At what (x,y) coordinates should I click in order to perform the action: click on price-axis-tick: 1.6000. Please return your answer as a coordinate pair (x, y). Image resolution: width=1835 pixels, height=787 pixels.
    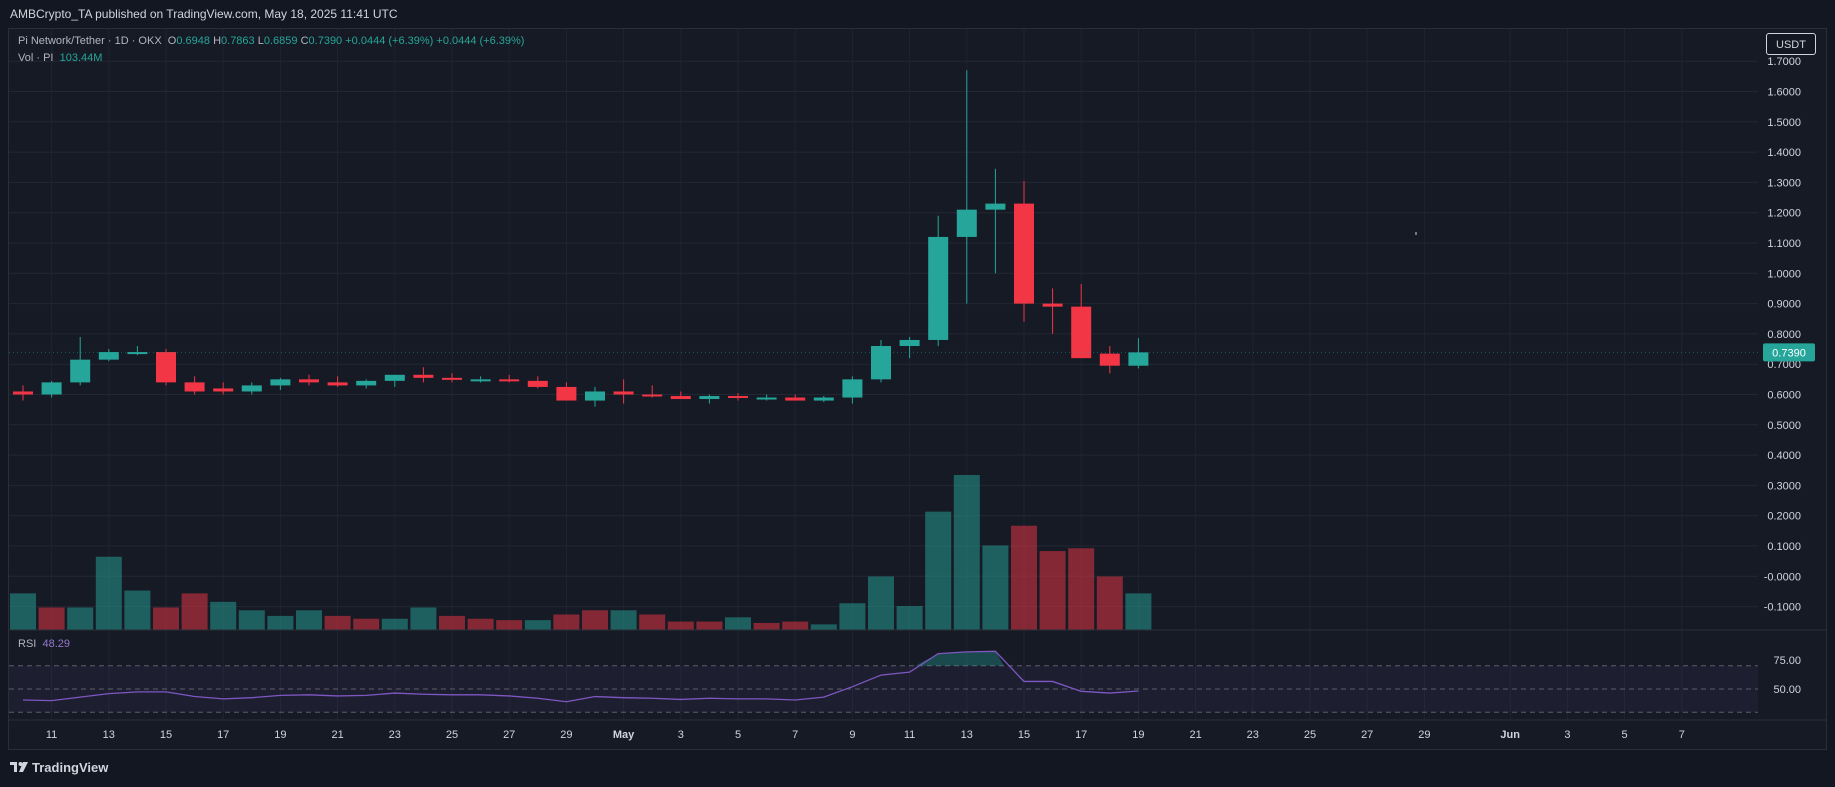
    Looking at the image, I should click on (1784, 93).